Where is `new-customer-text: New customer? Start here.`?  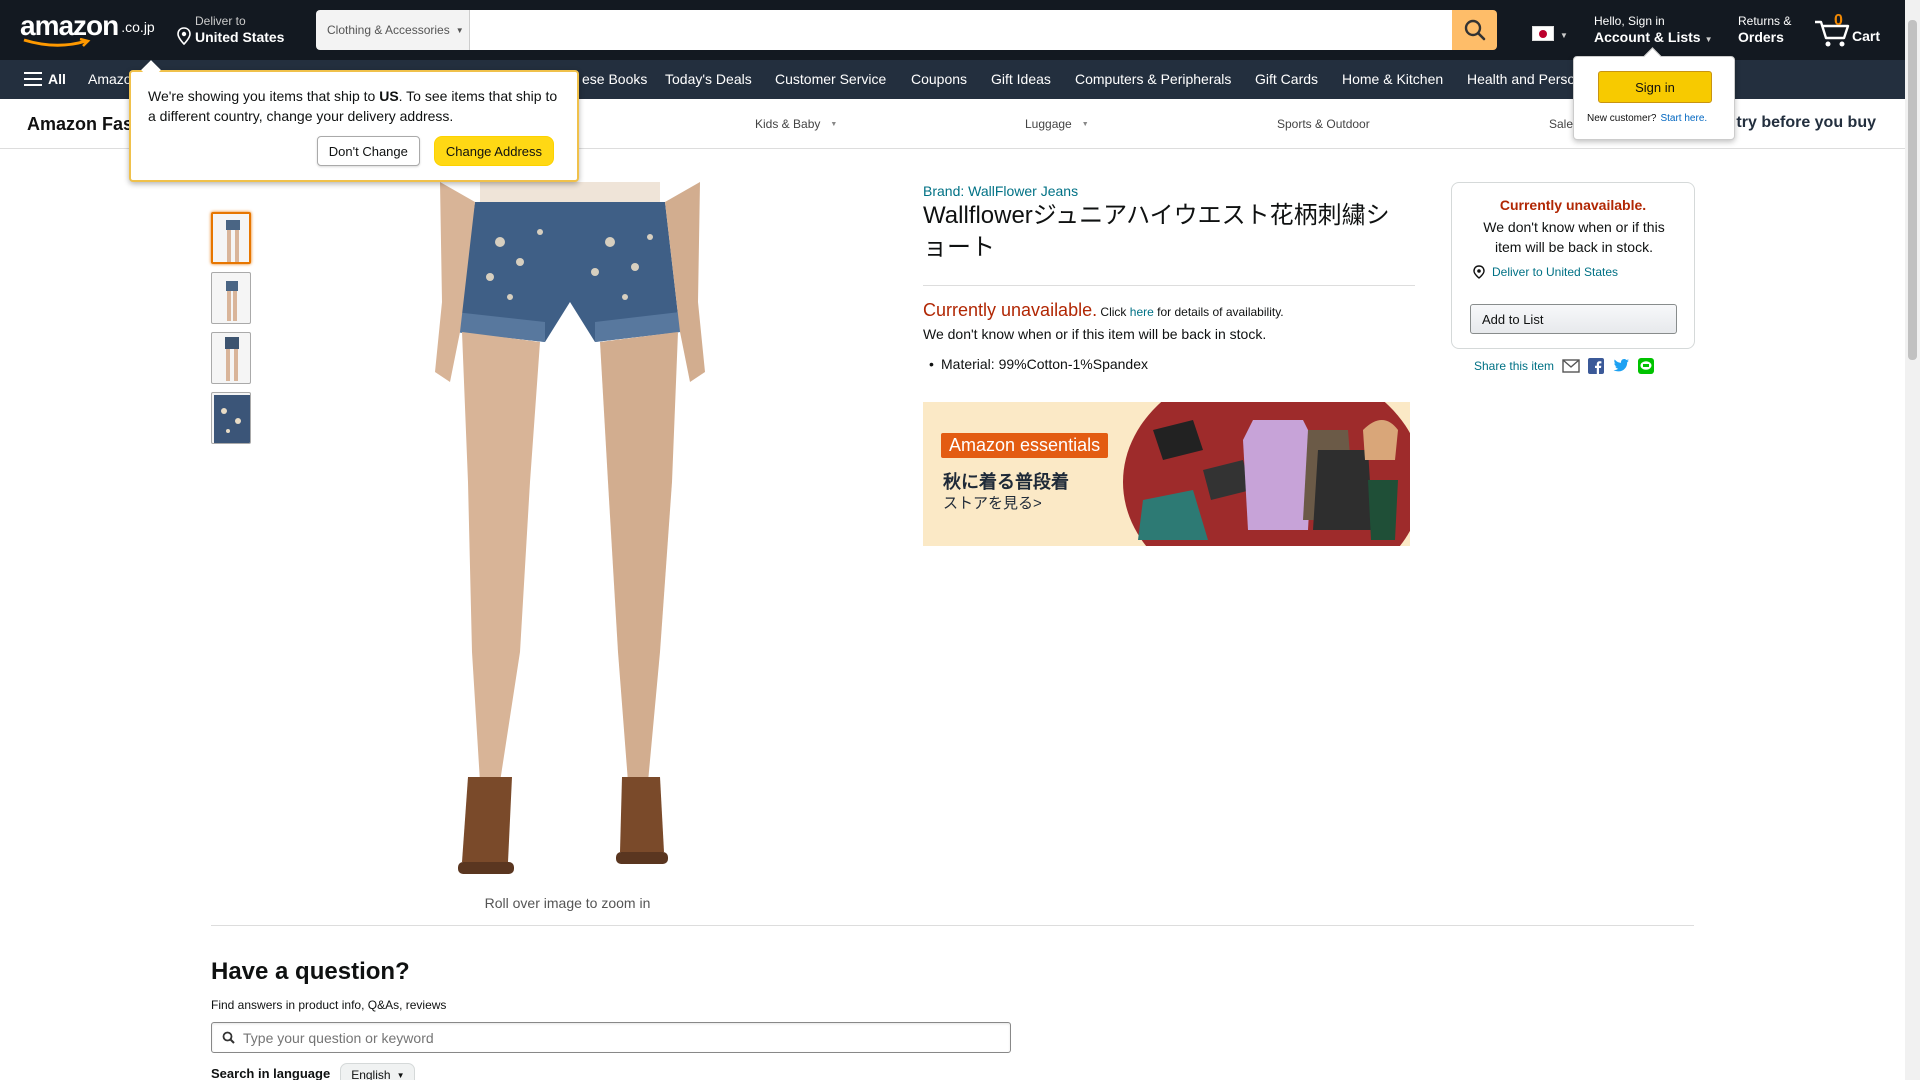
new-customer-text: New customer? Start here. is located at coordinates (1647, 118).